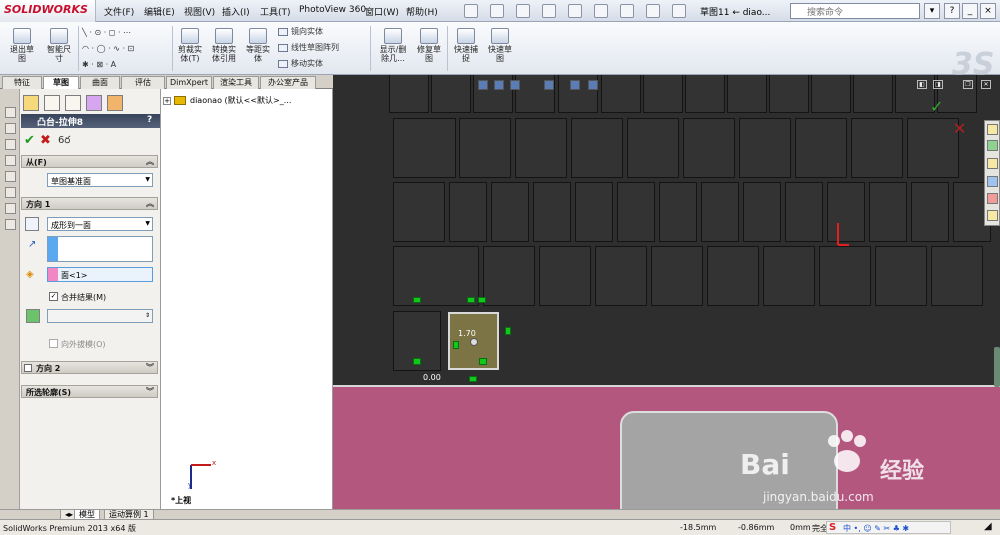  I want to click on file-explorer-icon, so click(992, 163).